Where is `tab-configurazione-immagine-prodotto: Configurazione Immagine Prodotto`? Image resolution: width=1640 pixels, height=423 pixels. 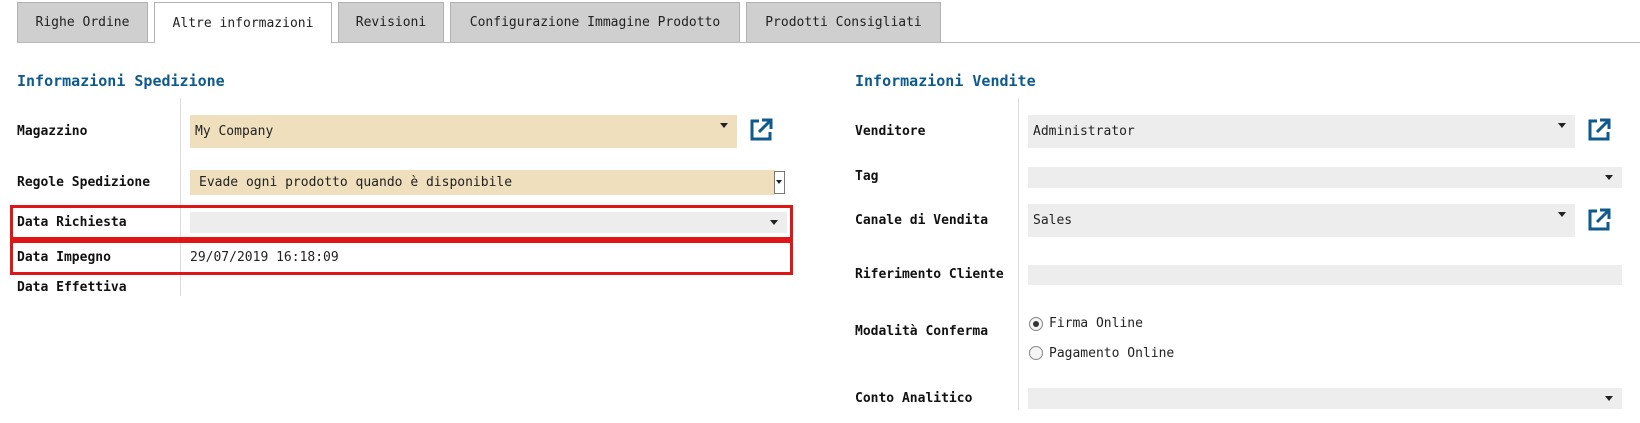 tab-configurazione-immagine-prodotto: Configurazione Immagine Prodotto is located at coordinates (595, 22).